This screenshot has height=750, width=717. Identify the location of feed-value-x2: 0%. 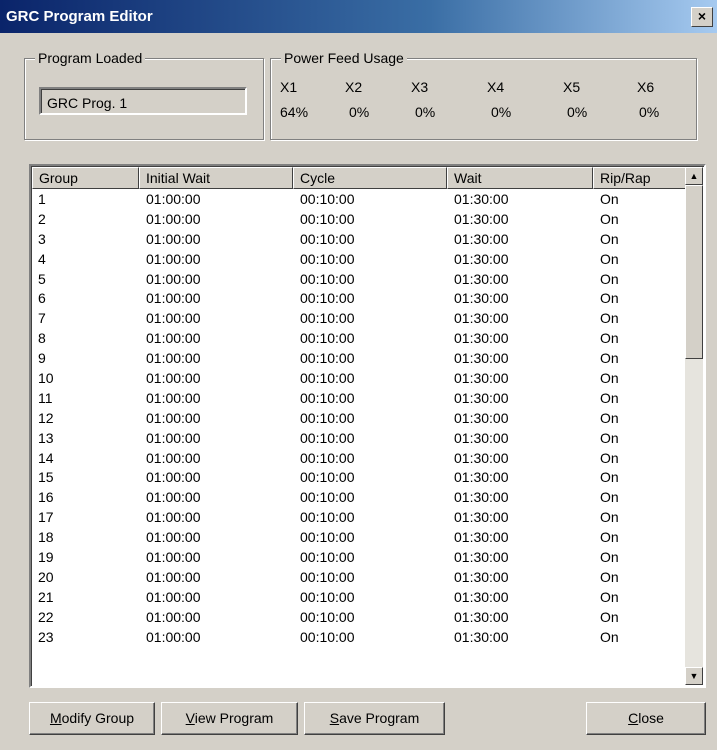
(359, 112).